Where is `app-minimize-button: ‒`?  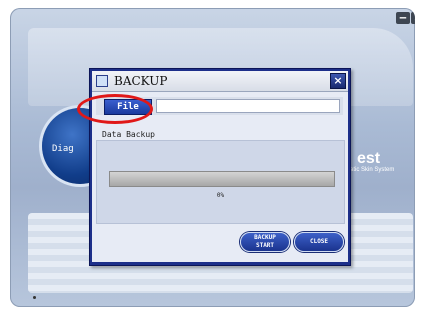 app-minimize-button: ‒ is located at coordinates (403, 18).